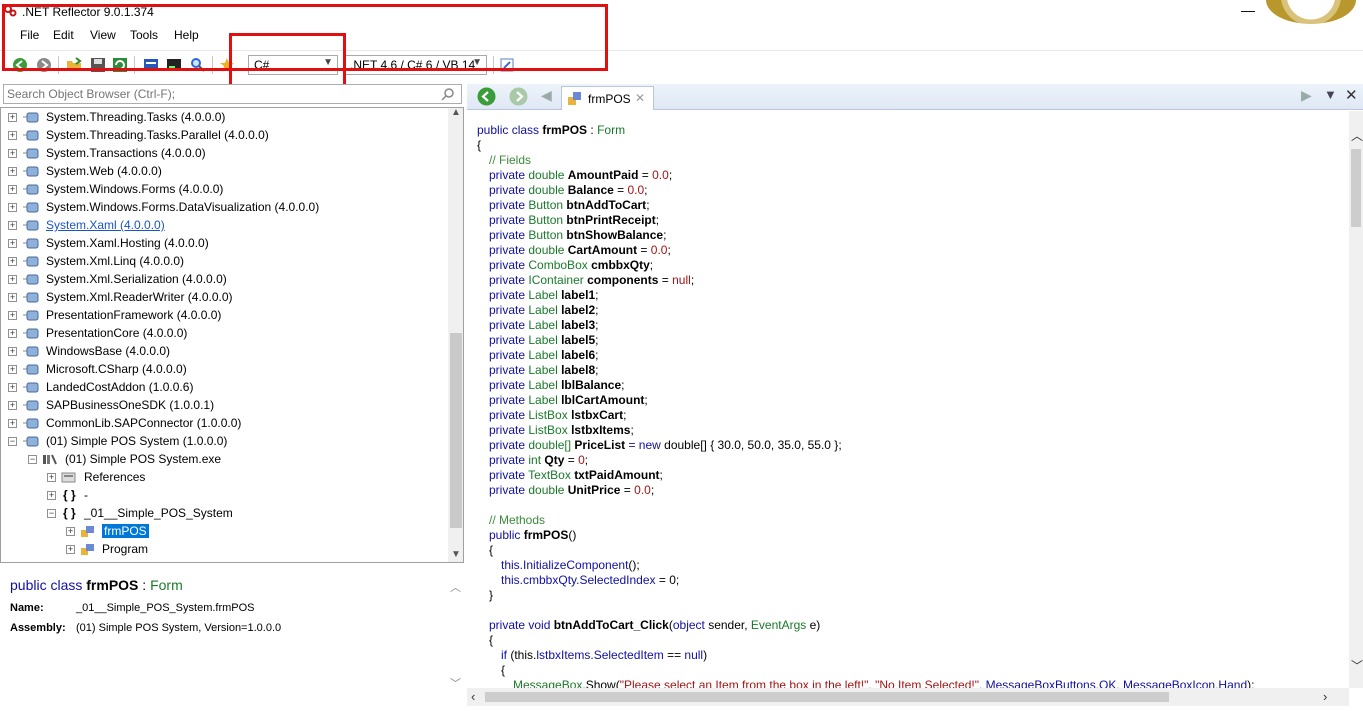  What do you see at coordinates (224, 118) in the screenshot?
I see `tree-row-assembly: + System.Threading.Tasks (4.0.0.0)` at bounding box center [224, 118].